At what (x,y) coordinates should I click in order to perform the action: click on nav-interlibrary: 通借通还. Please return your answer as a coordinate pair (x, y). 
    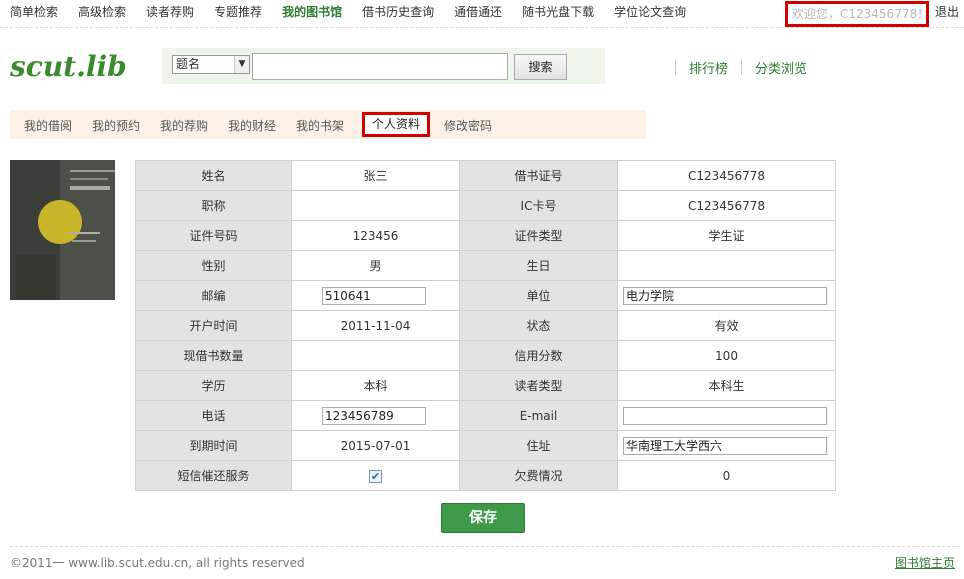
    Looking at the image, I should click on (478, 12).